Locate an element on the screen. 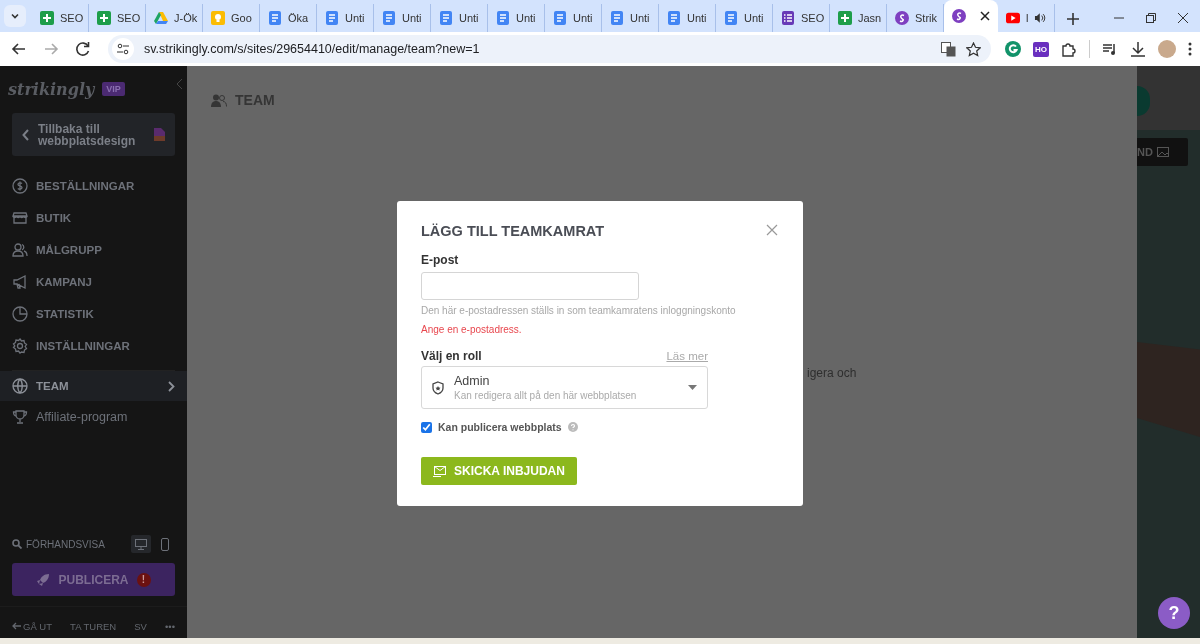 Image resolution: width=1200 pixels, height=644 pixels. close-button is located at coordinates (772, 231).